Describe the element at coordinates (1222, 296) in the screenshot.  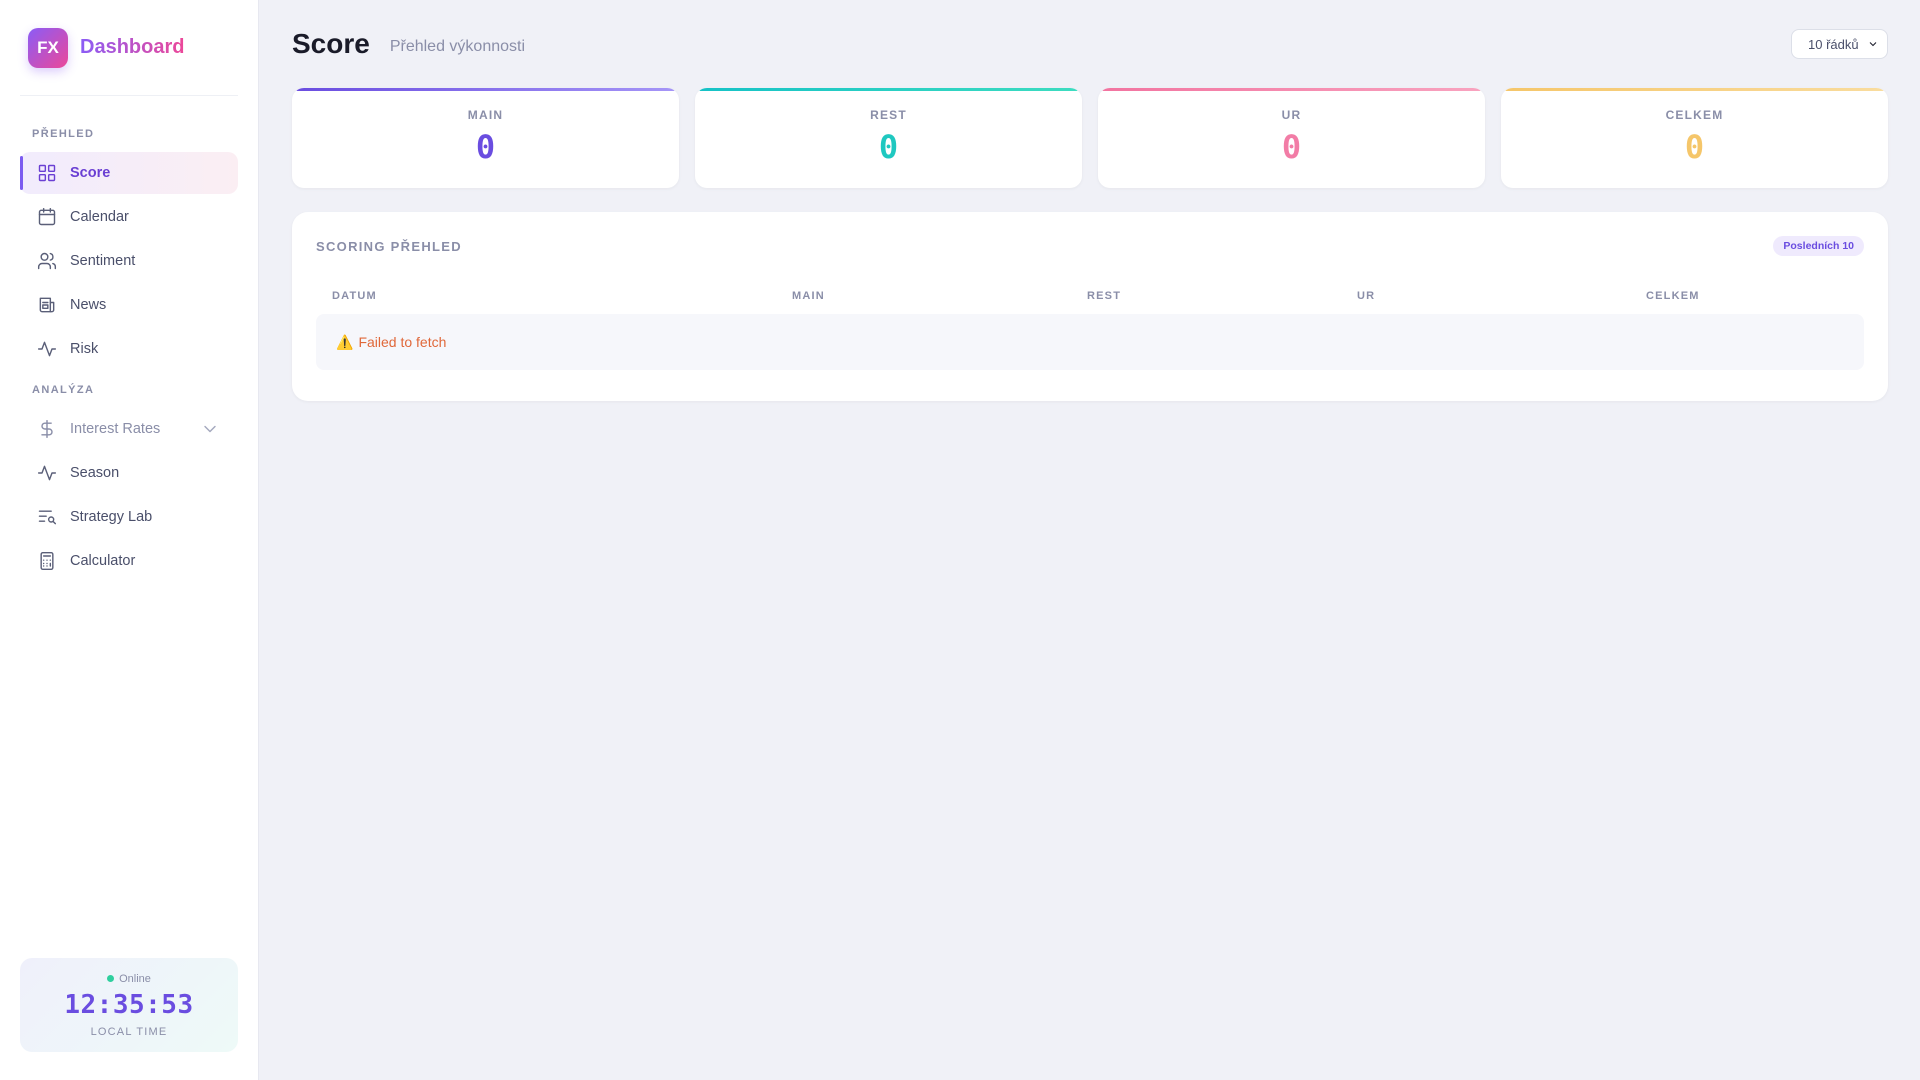
I see `column-header-rest: REST` at that location.